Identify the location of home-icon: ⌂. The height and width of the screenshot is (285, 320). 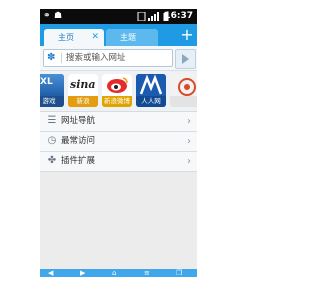
(114, 273).